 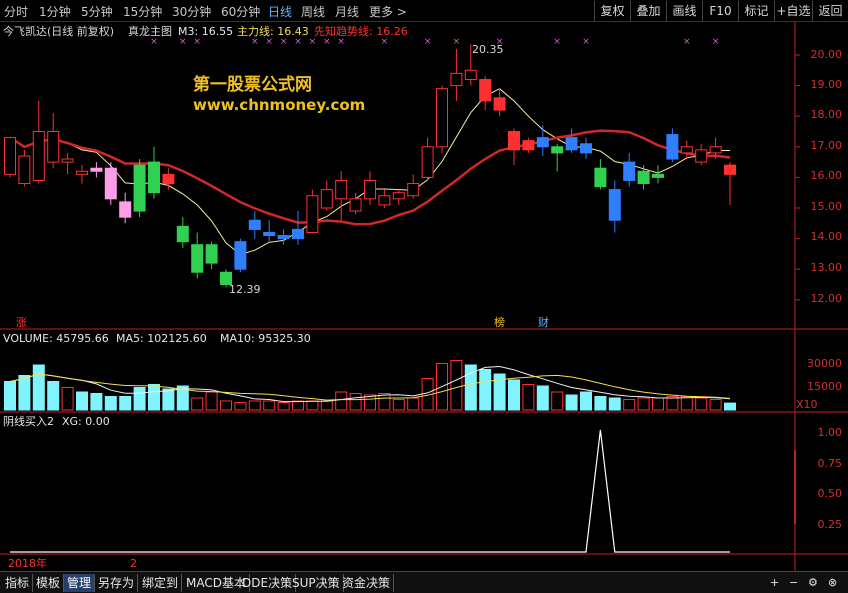 I want to click on close-icon: ⊗, so click(x=832, y=582).